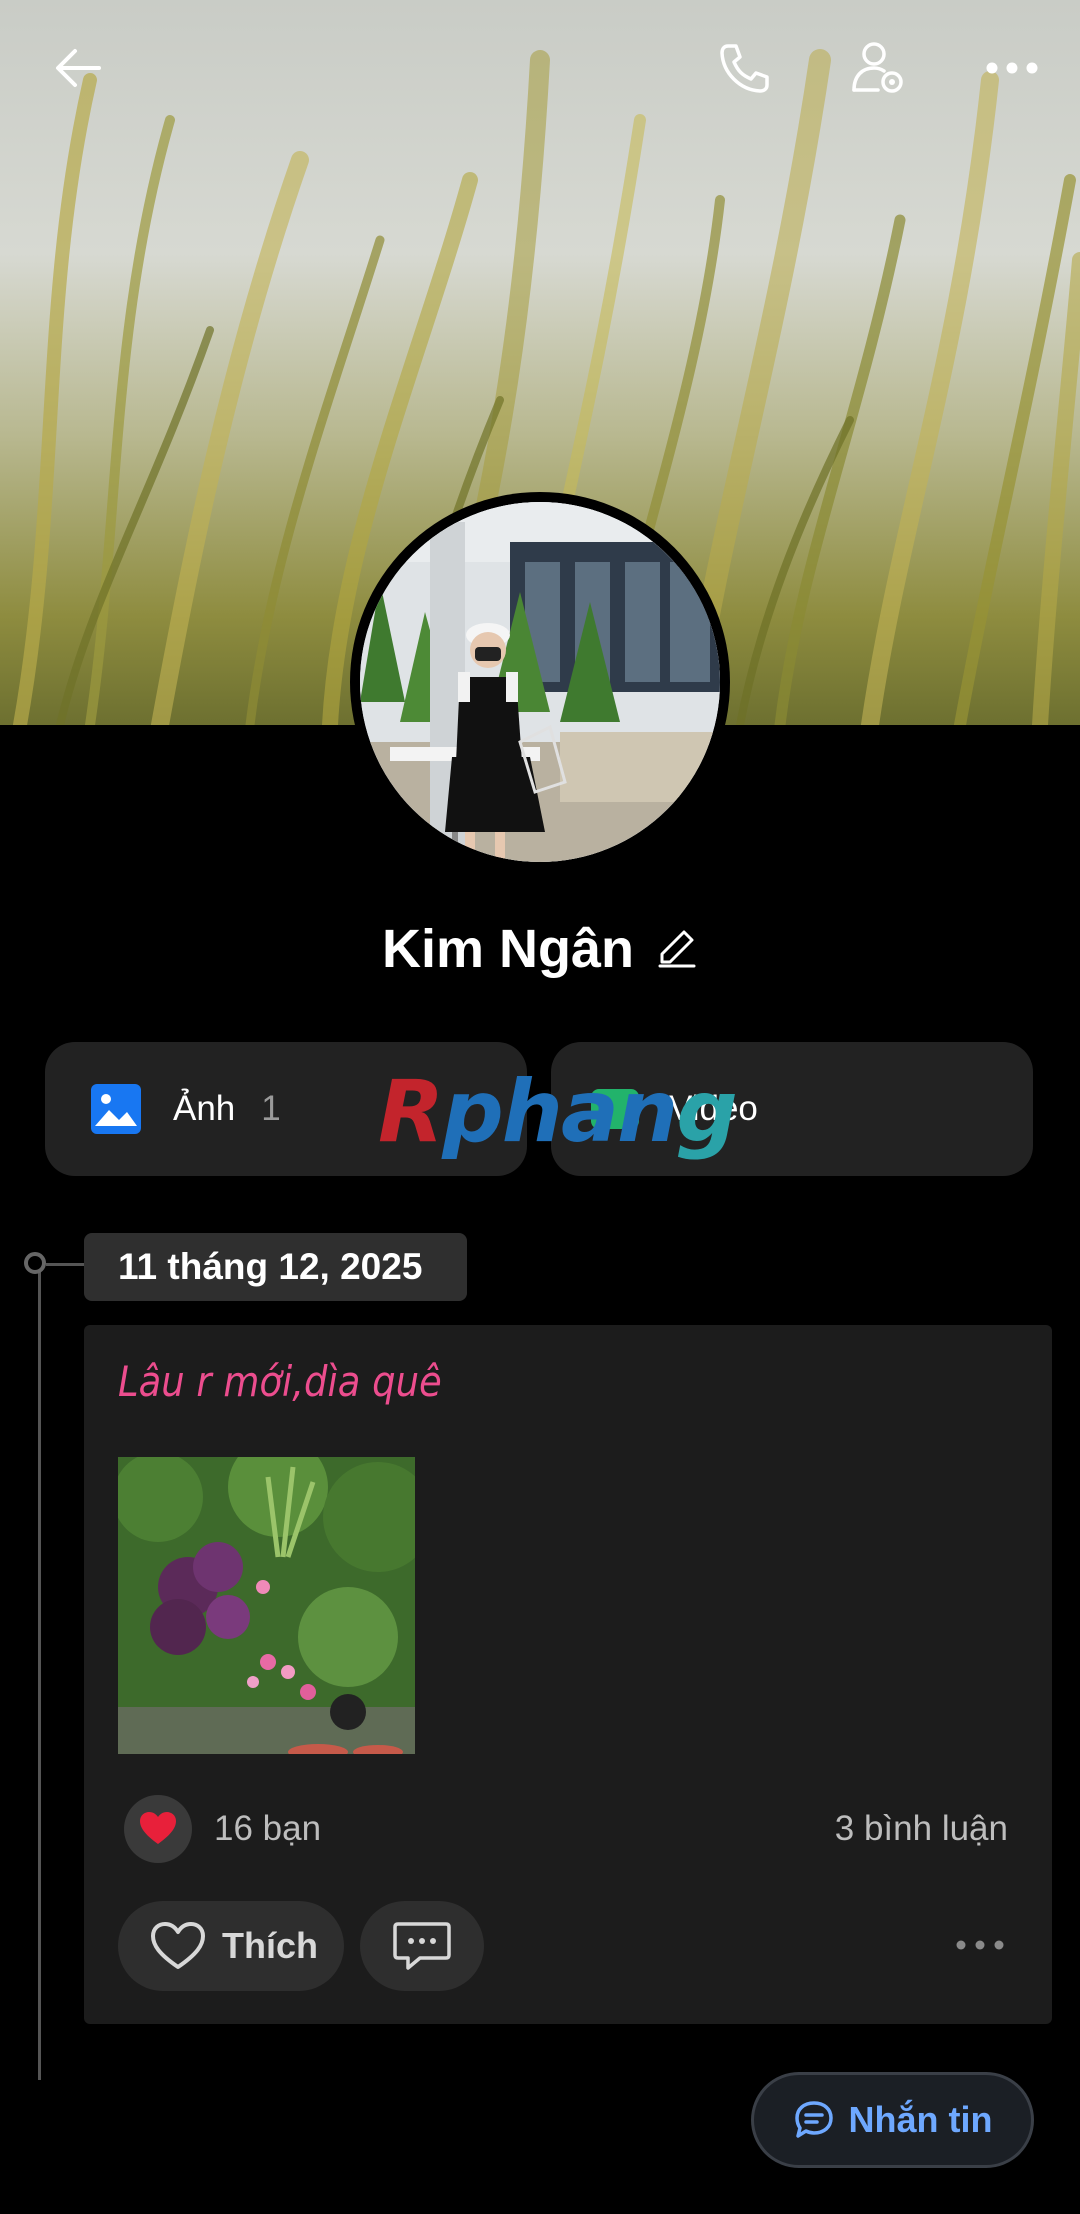 Image resolution: width=1080 pixels, height=2214 pixels. I want to click on reaction-heart-badge, so click(158, 1829).